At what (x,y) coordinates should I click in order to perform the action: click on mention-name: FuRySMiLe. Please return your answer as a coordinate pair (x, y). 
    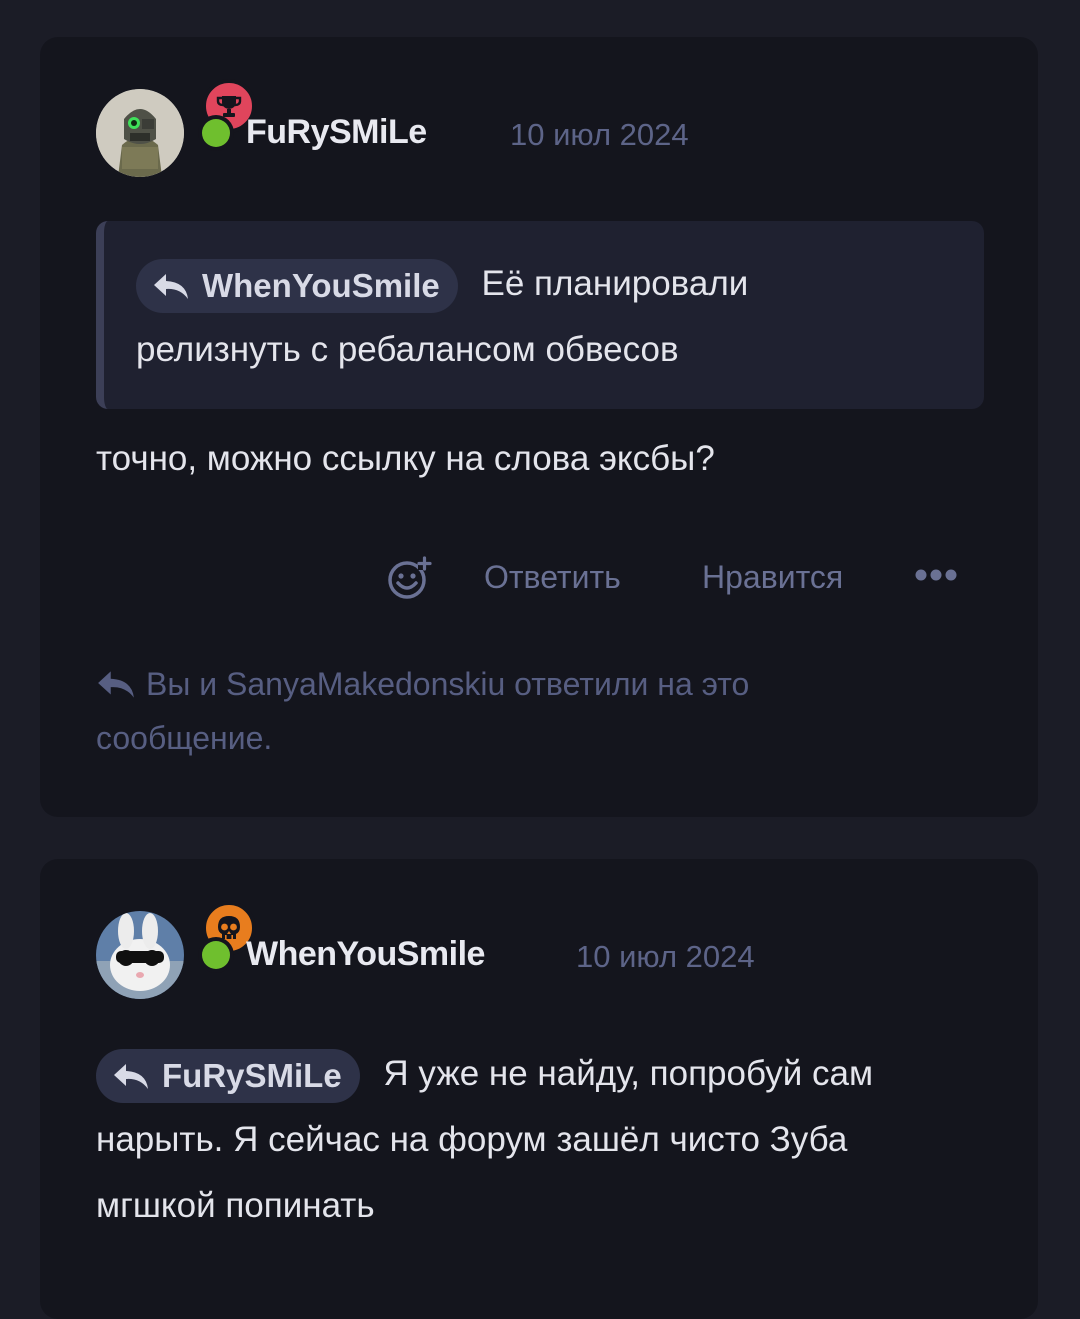
    Looking at the image, I should click on (252, 1075).